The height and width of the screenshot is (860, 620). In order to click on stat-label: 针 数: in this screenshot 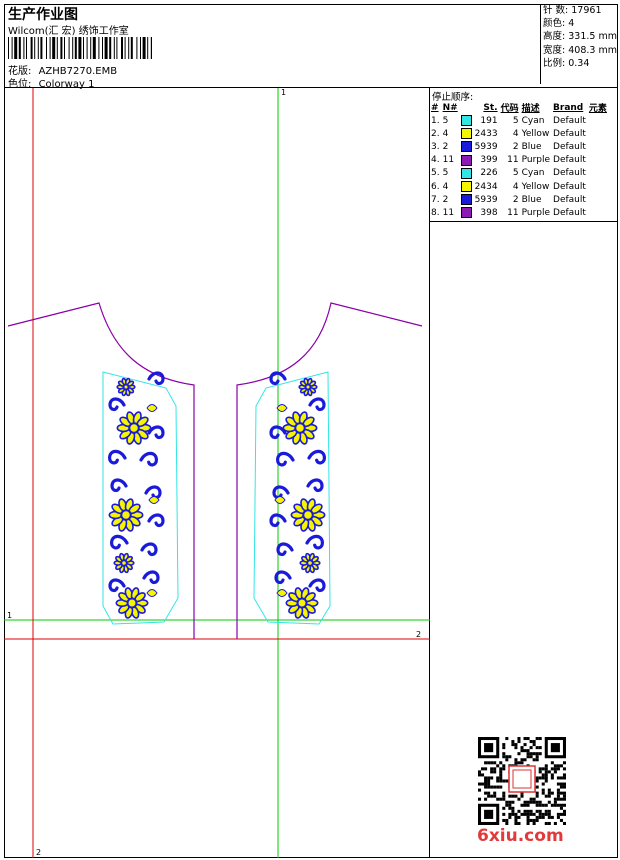, I will do `click(556, 10)`.